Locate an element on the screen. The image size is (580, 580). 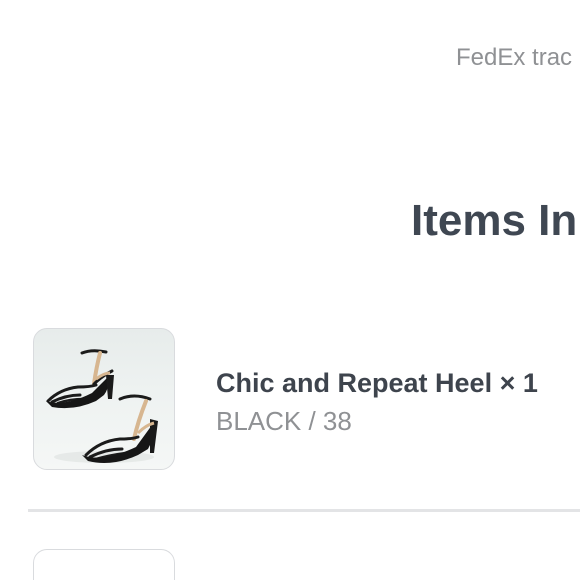
item-name: Chic and Repeat Heel × 1 is located at coordinates (377, 383).